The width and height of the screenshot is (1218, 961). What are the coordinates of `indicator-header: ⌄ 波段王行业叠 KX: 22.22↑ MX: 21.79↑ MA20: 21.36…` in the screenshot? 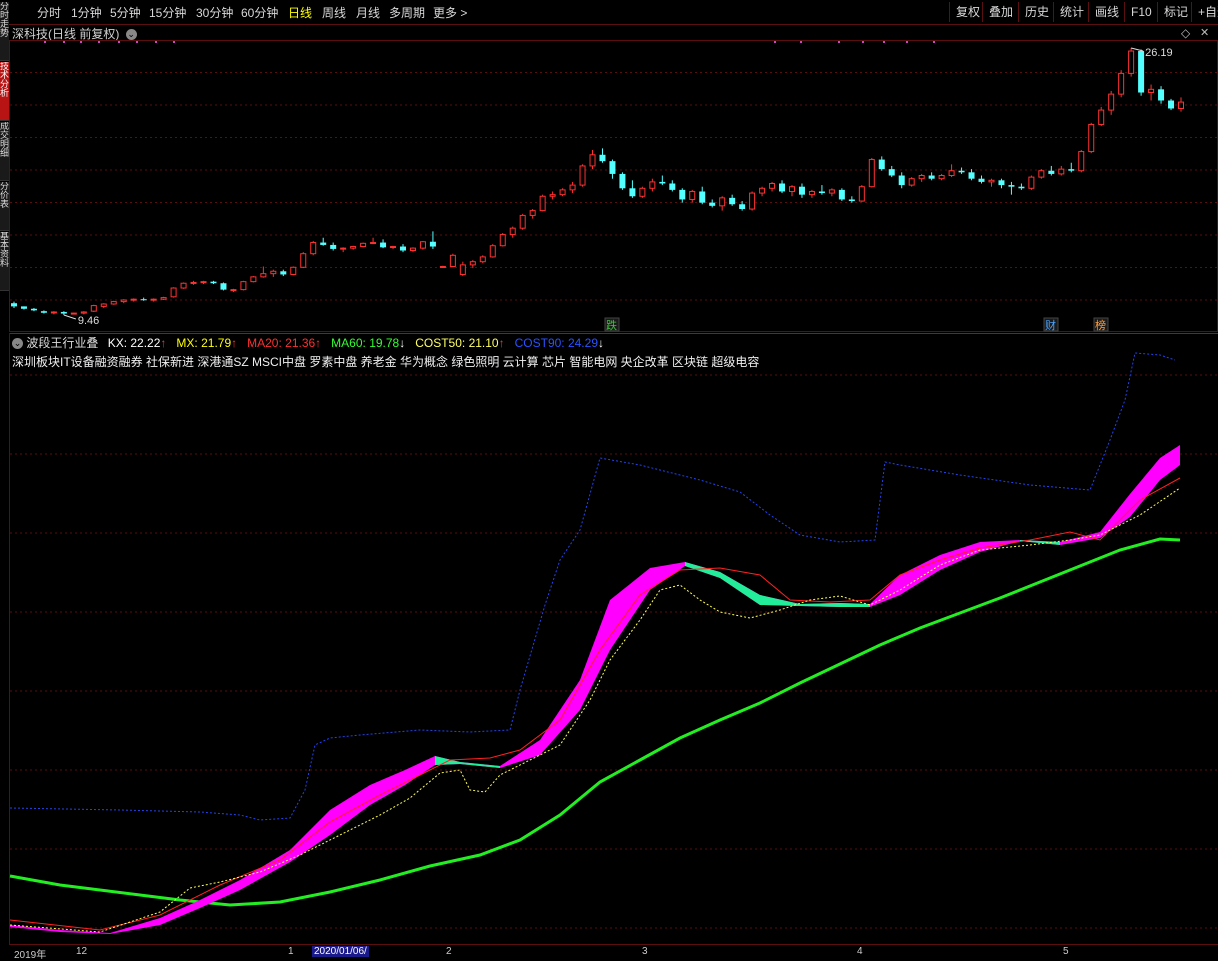 It's located at (313, 342).